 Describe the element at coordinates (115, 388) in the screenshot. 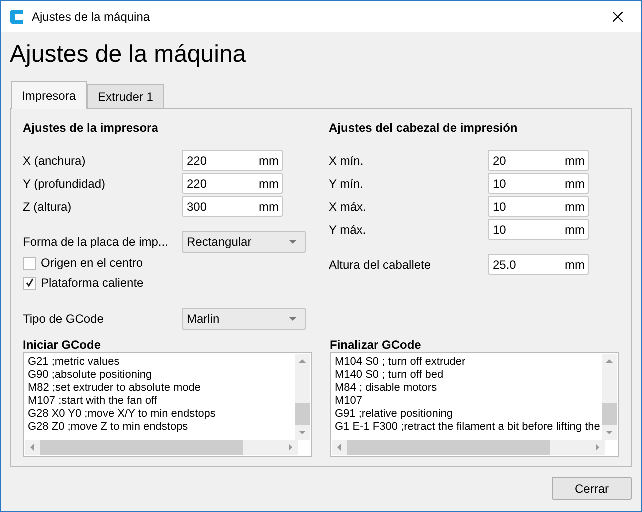

I see `code-line: M82 ;set extruder to absolute mode` at that location.